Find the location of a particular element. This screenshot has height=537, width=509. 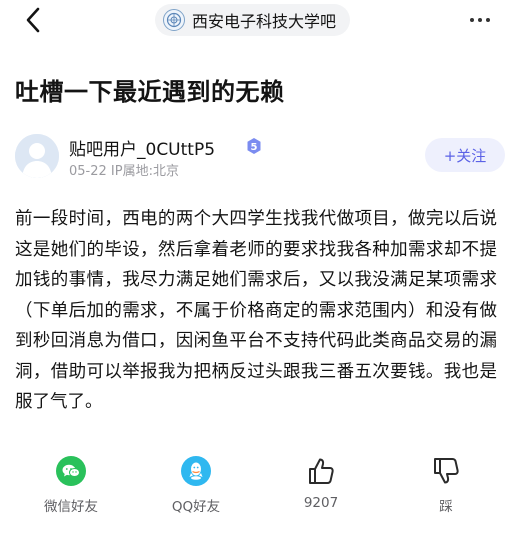

like-button: 9207 is located at coordinates (321, 483).